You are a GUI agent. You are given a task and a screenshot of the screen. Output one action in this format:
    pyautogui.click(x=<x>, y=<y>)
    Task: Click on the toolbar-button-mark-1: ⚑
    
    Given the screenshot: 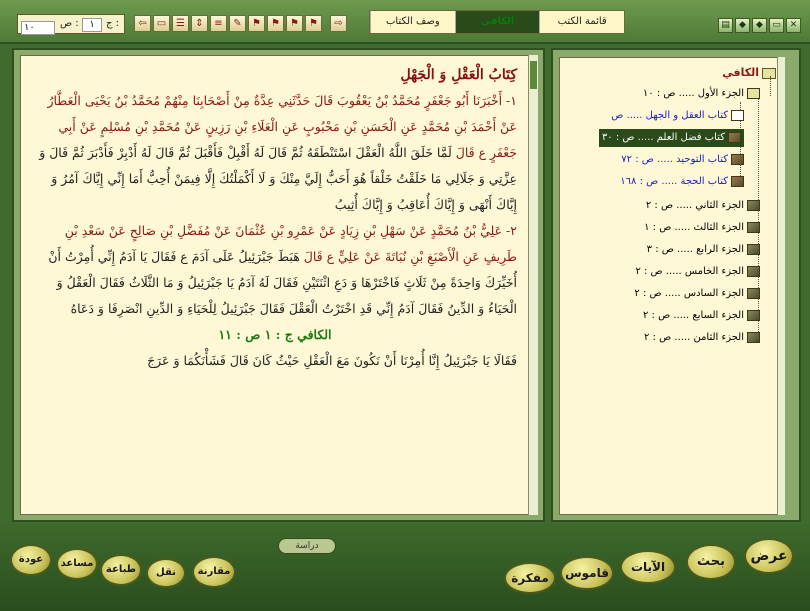 What is the action you would take?
    pyautogui.click(x=256, y=23)
    